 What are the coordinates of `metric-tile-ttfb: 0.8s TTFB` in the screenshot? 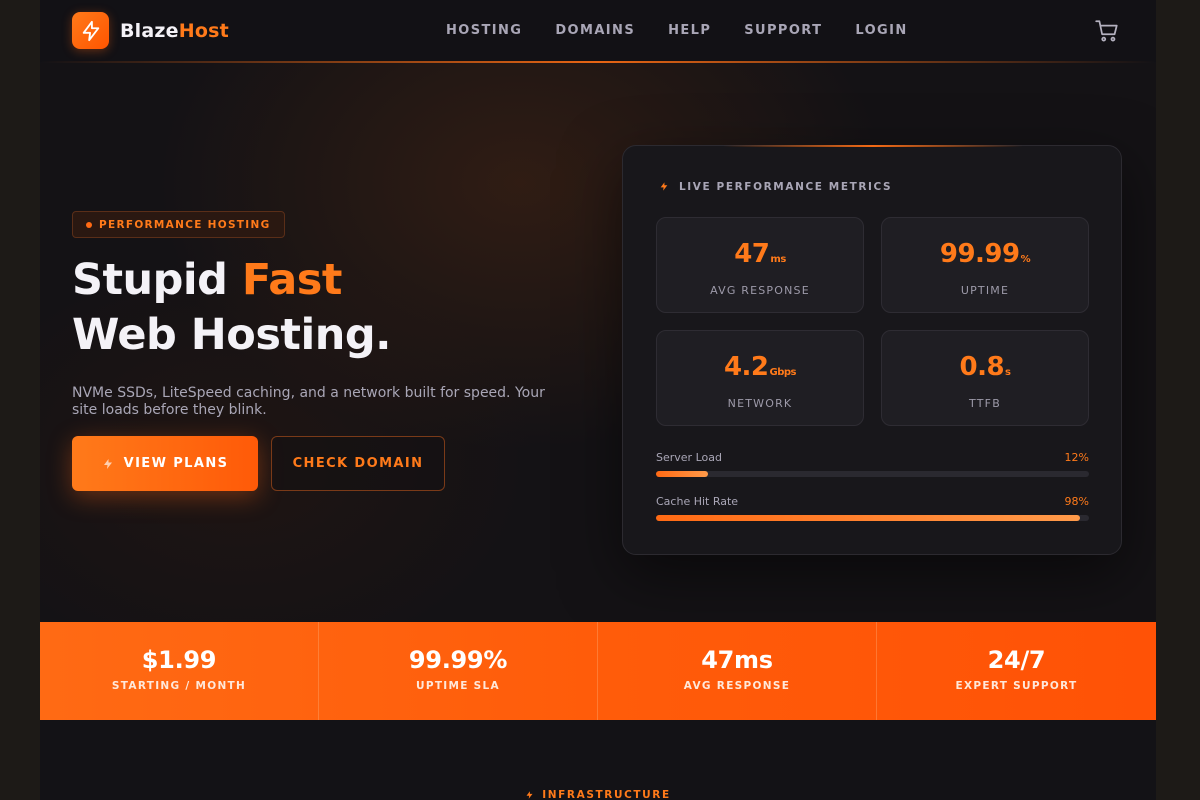 It's located at (985, 378).